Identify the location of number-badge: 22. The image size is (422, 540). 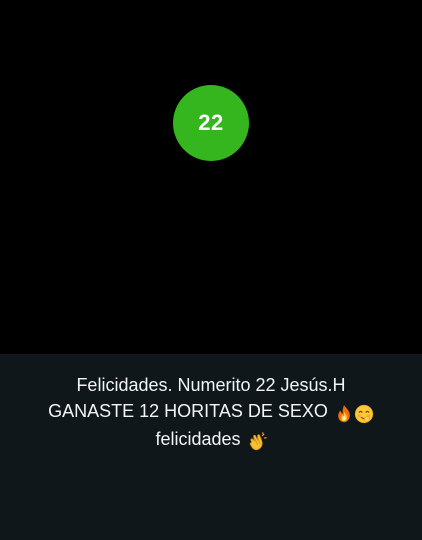
(211, 123).